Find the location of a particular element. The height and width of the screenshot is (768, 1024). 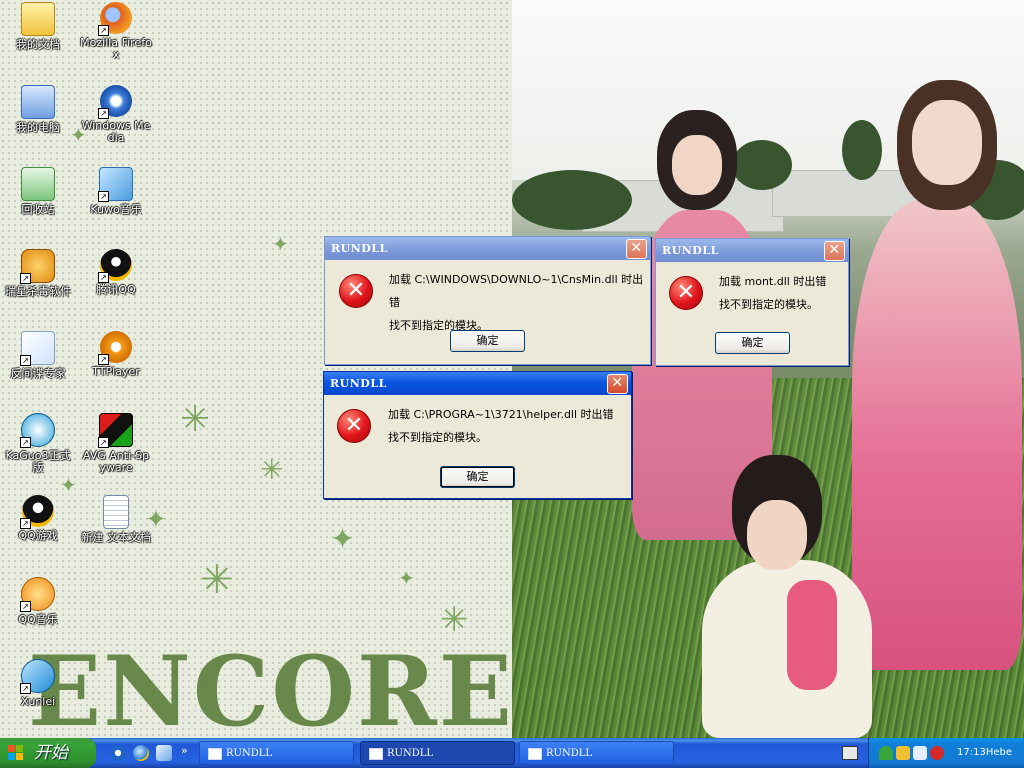

desktop-icon-qq-music: ↗ QQ音乐 is located at coordinates (38, 601).